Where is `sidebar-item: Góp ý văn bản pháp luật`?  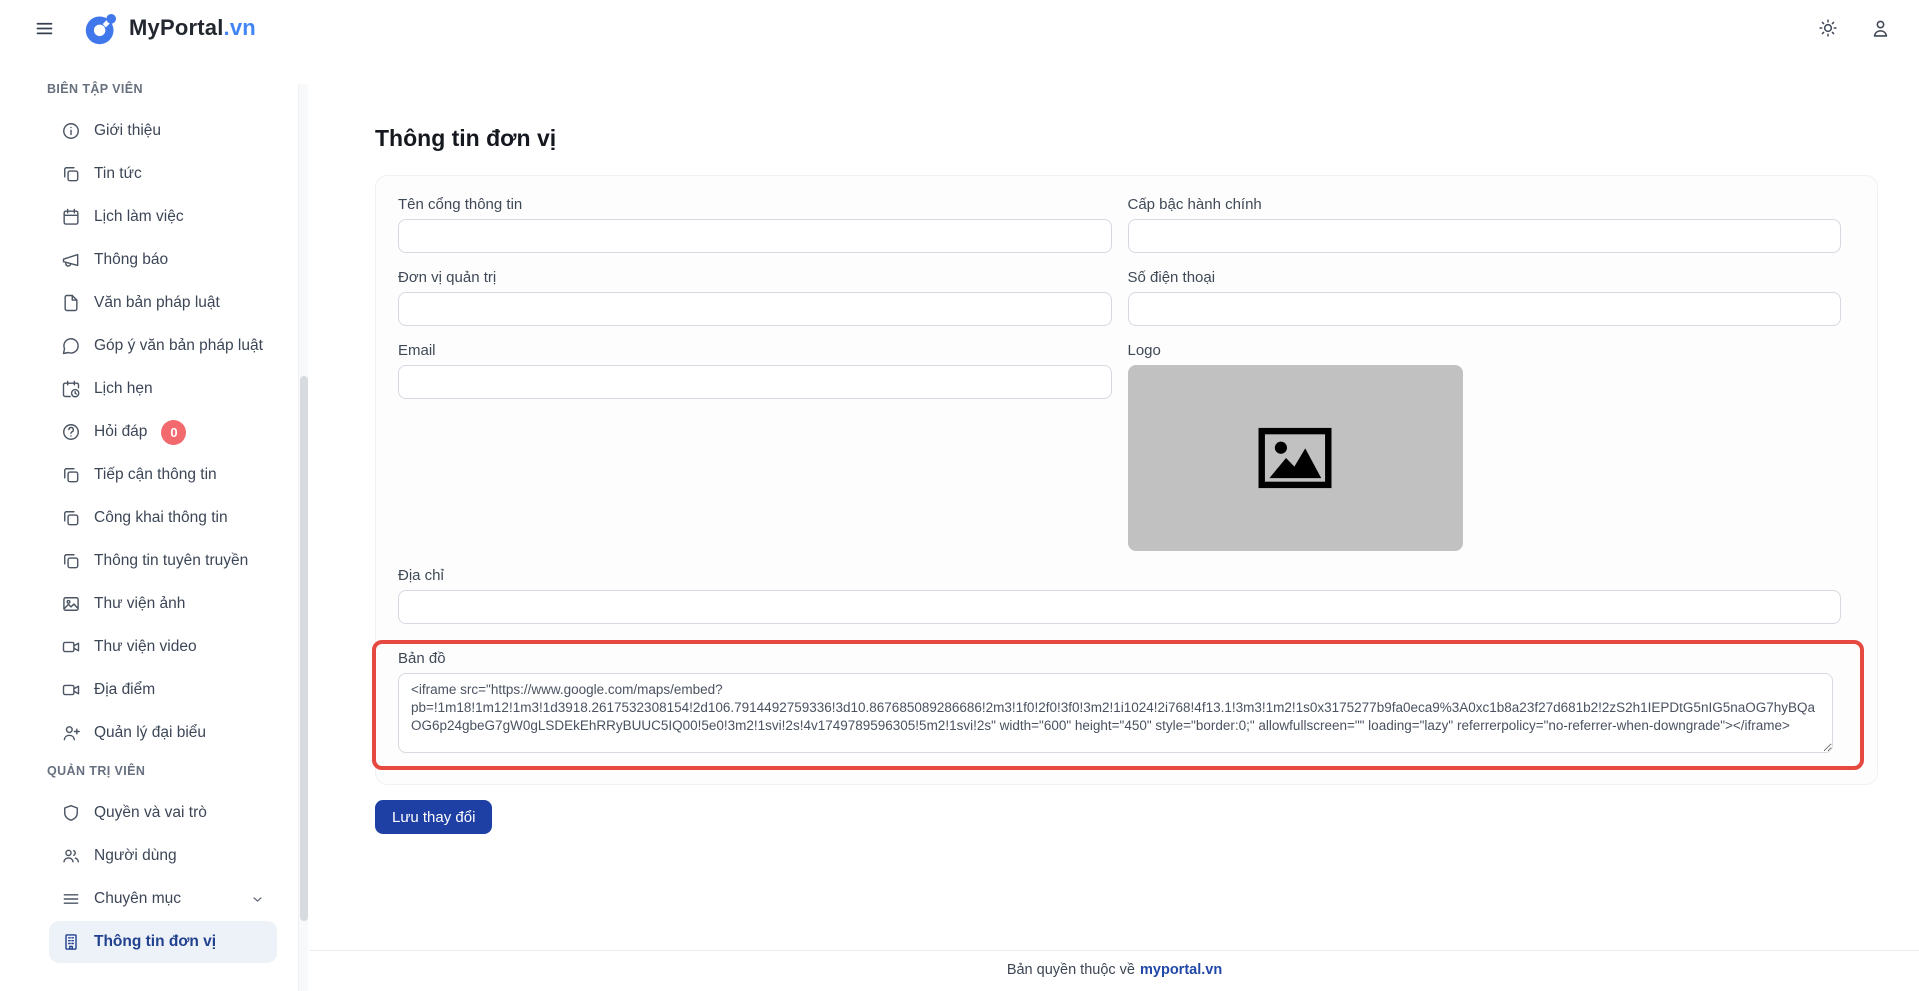 sidebar-item: Góp ý văn bản pháp luật is located at coordinates (163, 346).